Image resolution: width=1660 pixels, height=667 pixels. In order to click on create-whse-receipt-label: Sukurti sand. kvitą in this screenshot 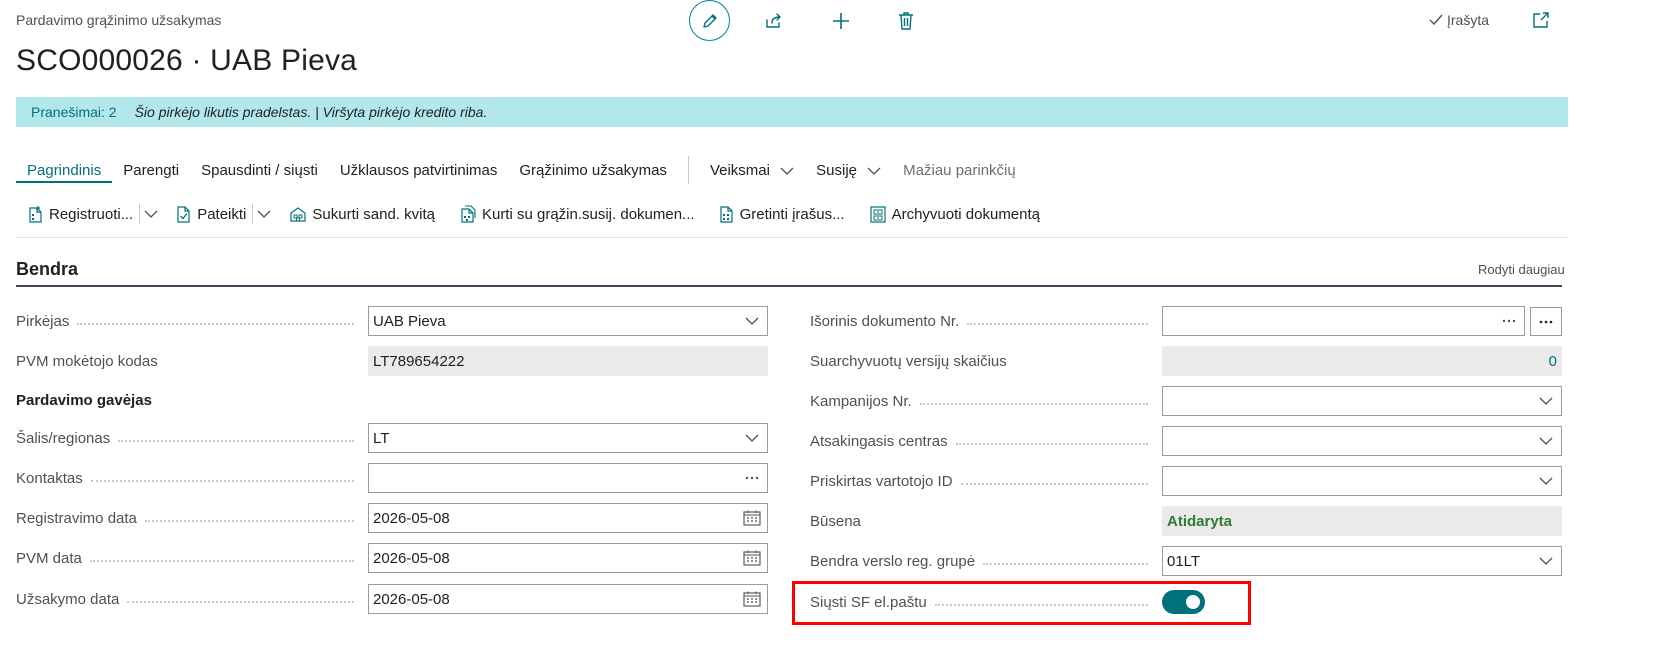, I will do `click(373, 214)`.